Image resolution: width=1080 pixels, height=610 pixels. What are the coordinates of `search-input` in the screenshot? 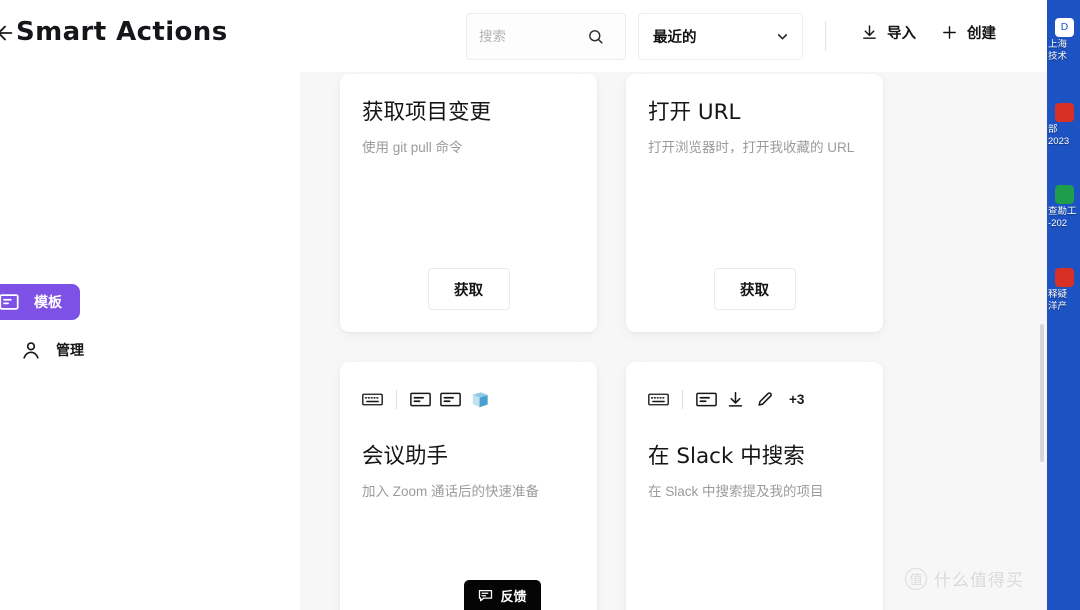 It's located at (533, 36).